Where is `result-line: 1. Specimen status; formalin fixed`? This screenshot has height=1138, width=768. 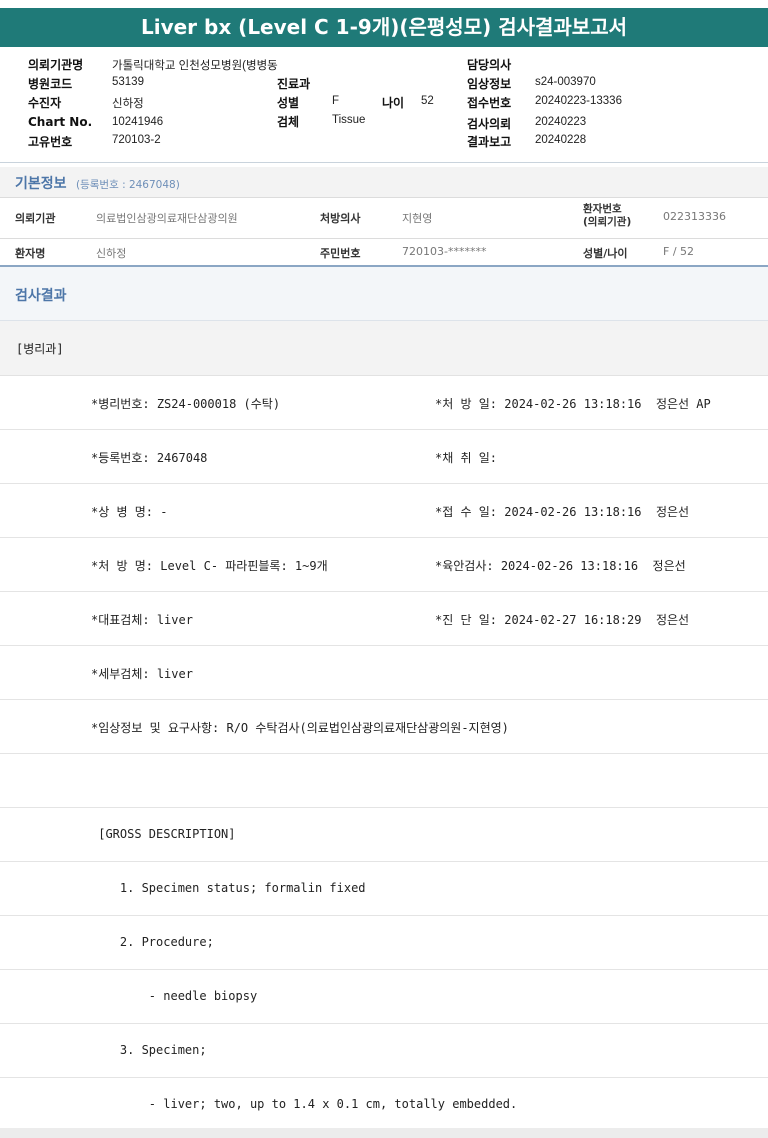
result-line: 1. Specimen status; formalin fixed is located at coordinates (384, 889).